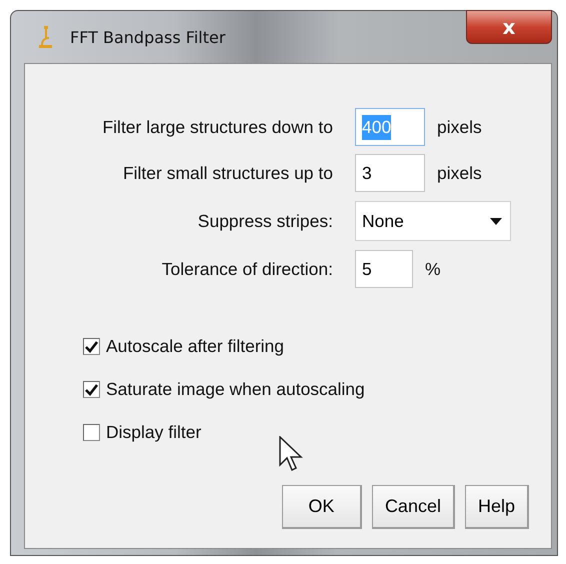  Describe the element at coordinates (413, 507) in the screenshot. I see `dialog-button: Cancel` at that location.